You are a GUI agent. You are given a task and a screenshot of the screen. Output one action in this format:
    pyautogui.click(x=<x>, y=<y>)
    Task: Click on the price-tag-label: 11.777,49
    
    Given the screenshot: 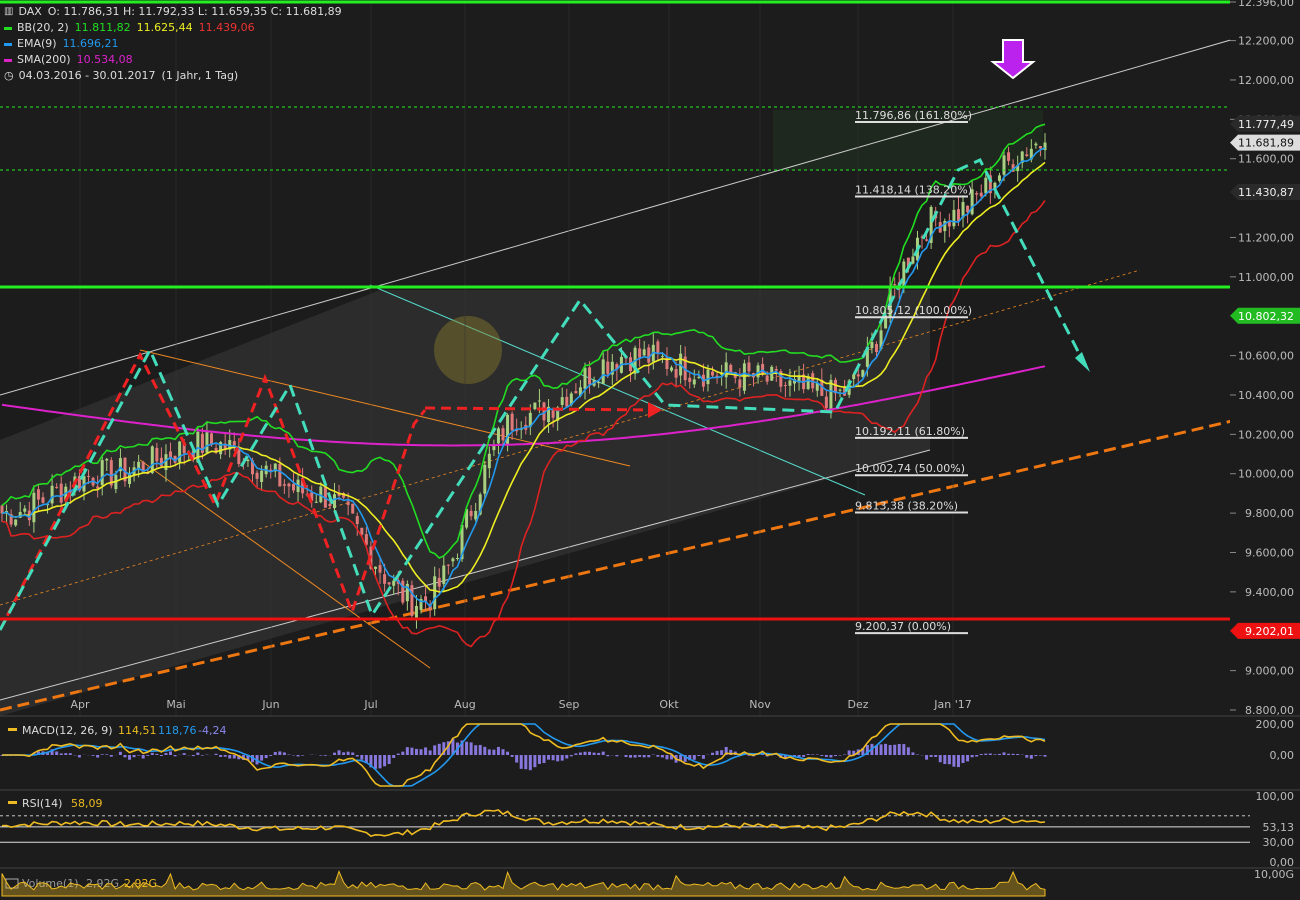 What is the action you would take?
    pyautogui.click(x=1266, y=124)
    